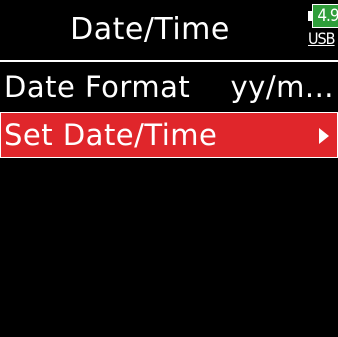 This screenshot has width=338, height=337. What do you see at coordinates (327, 16) in the screenshot?
I see `battery-voltage: 4.9` at bounding box center [327, 16].